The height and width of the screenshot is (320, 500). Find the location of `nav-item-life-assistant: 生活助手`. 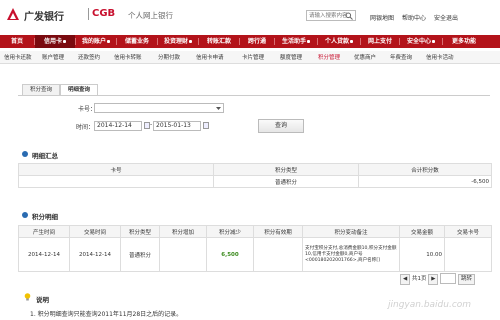

nav-item-life-assistant: 生活助手 is located at coordinates (296, 41).